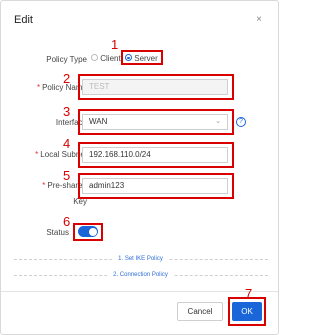  I want to click on policy-type-client-option: Client, so click(106, 58).